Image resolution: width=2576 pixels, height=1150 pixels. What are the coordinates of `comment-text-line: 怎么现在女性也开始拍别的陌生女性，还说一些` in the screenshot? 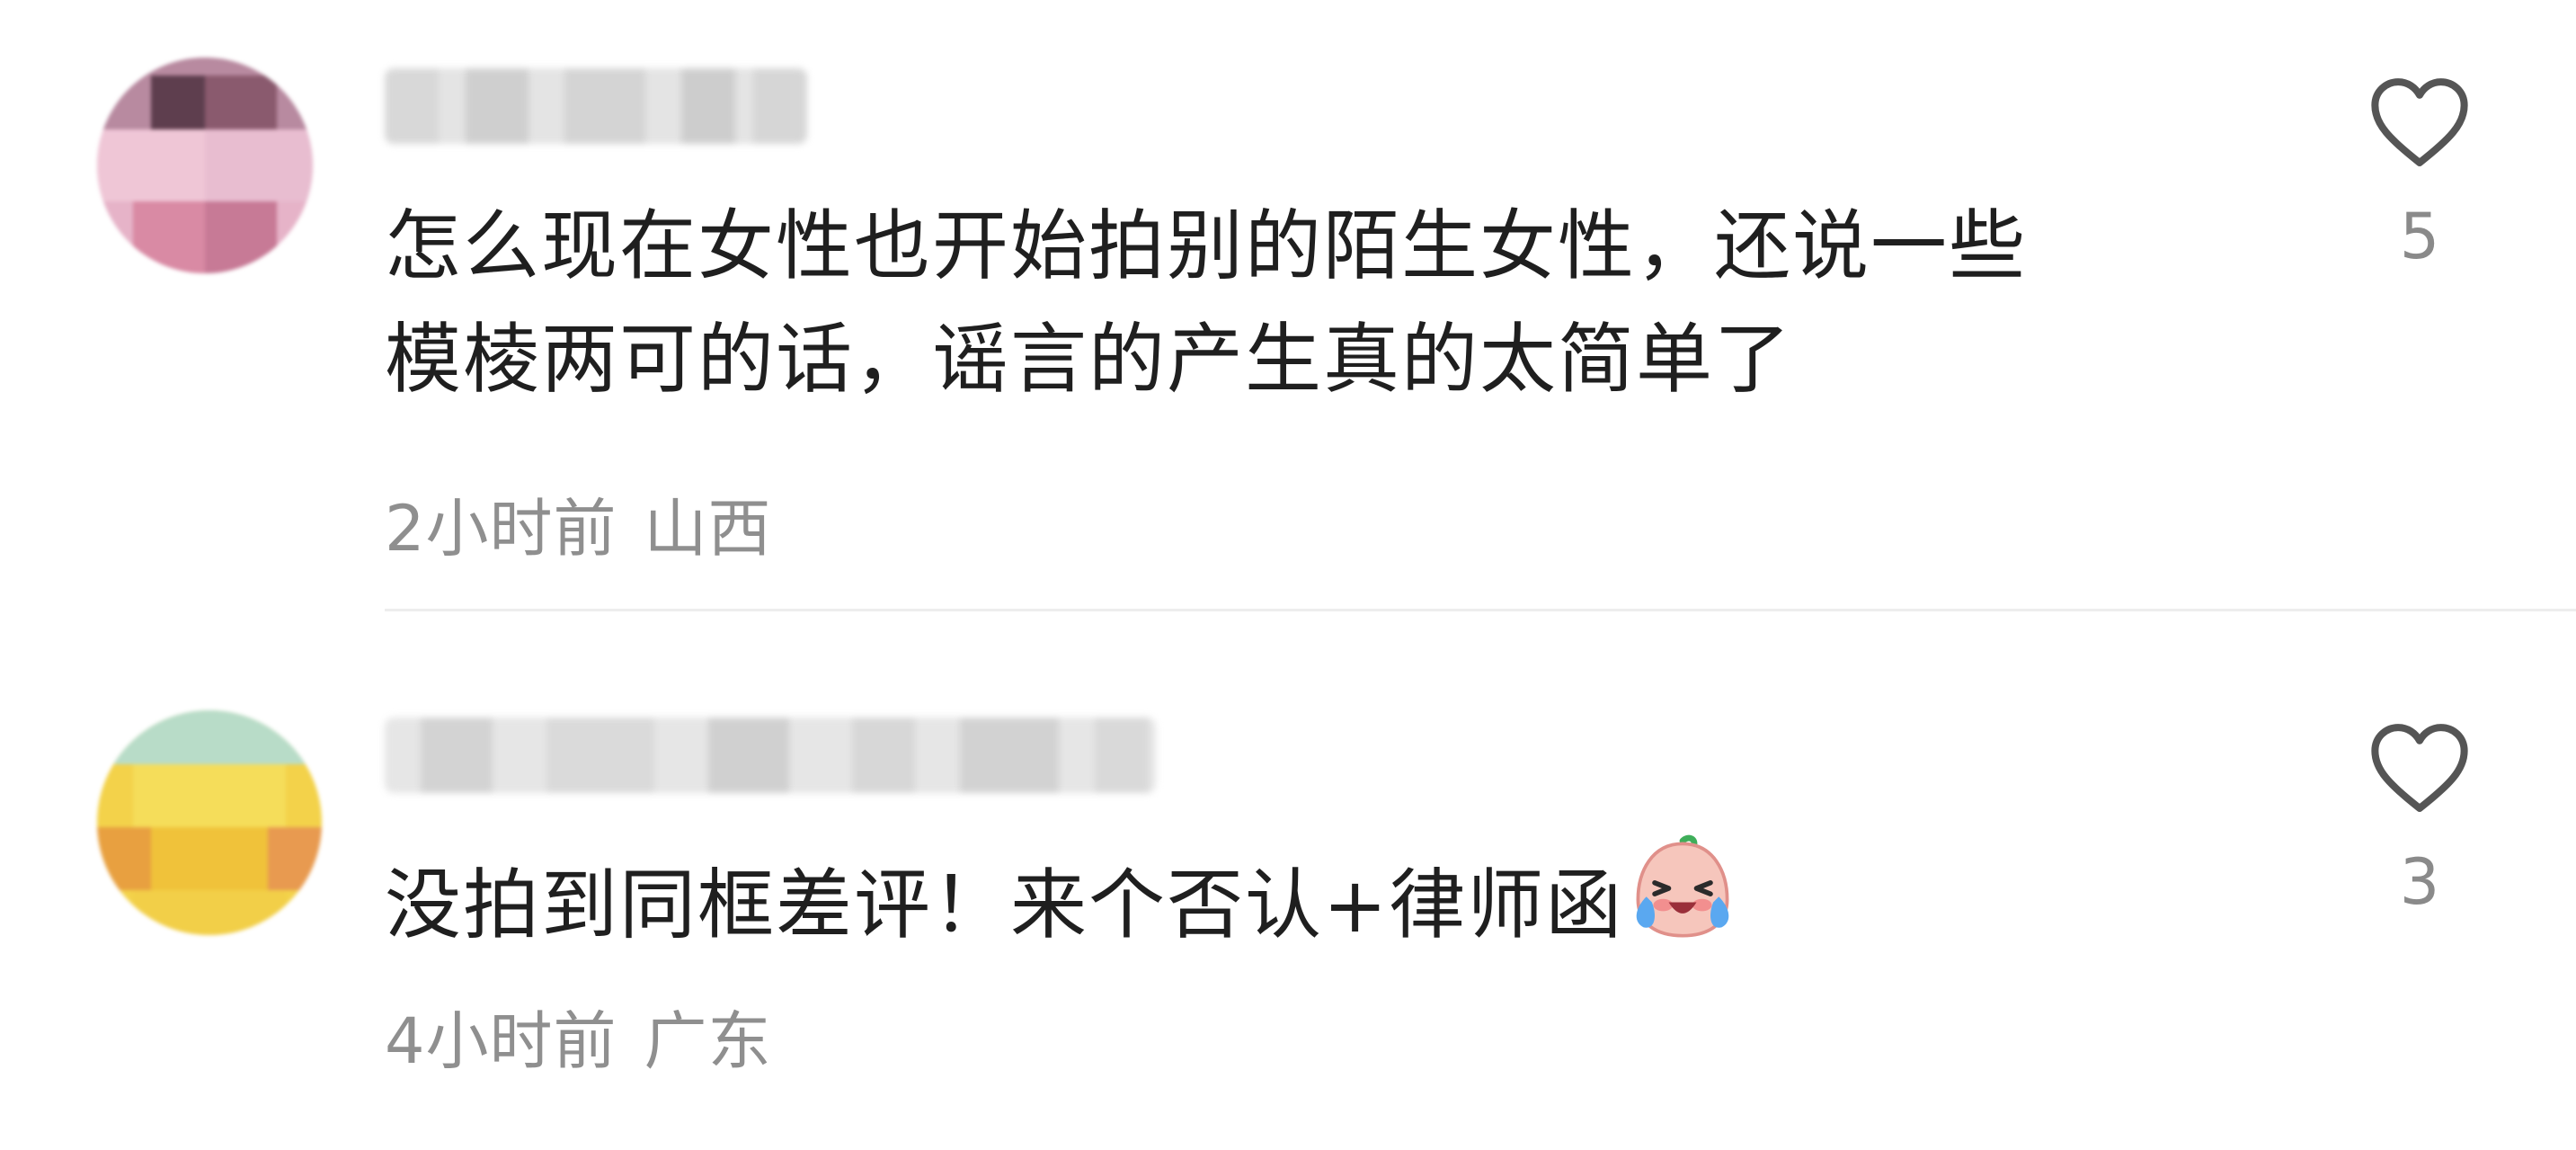 It's located at (1206, 246).